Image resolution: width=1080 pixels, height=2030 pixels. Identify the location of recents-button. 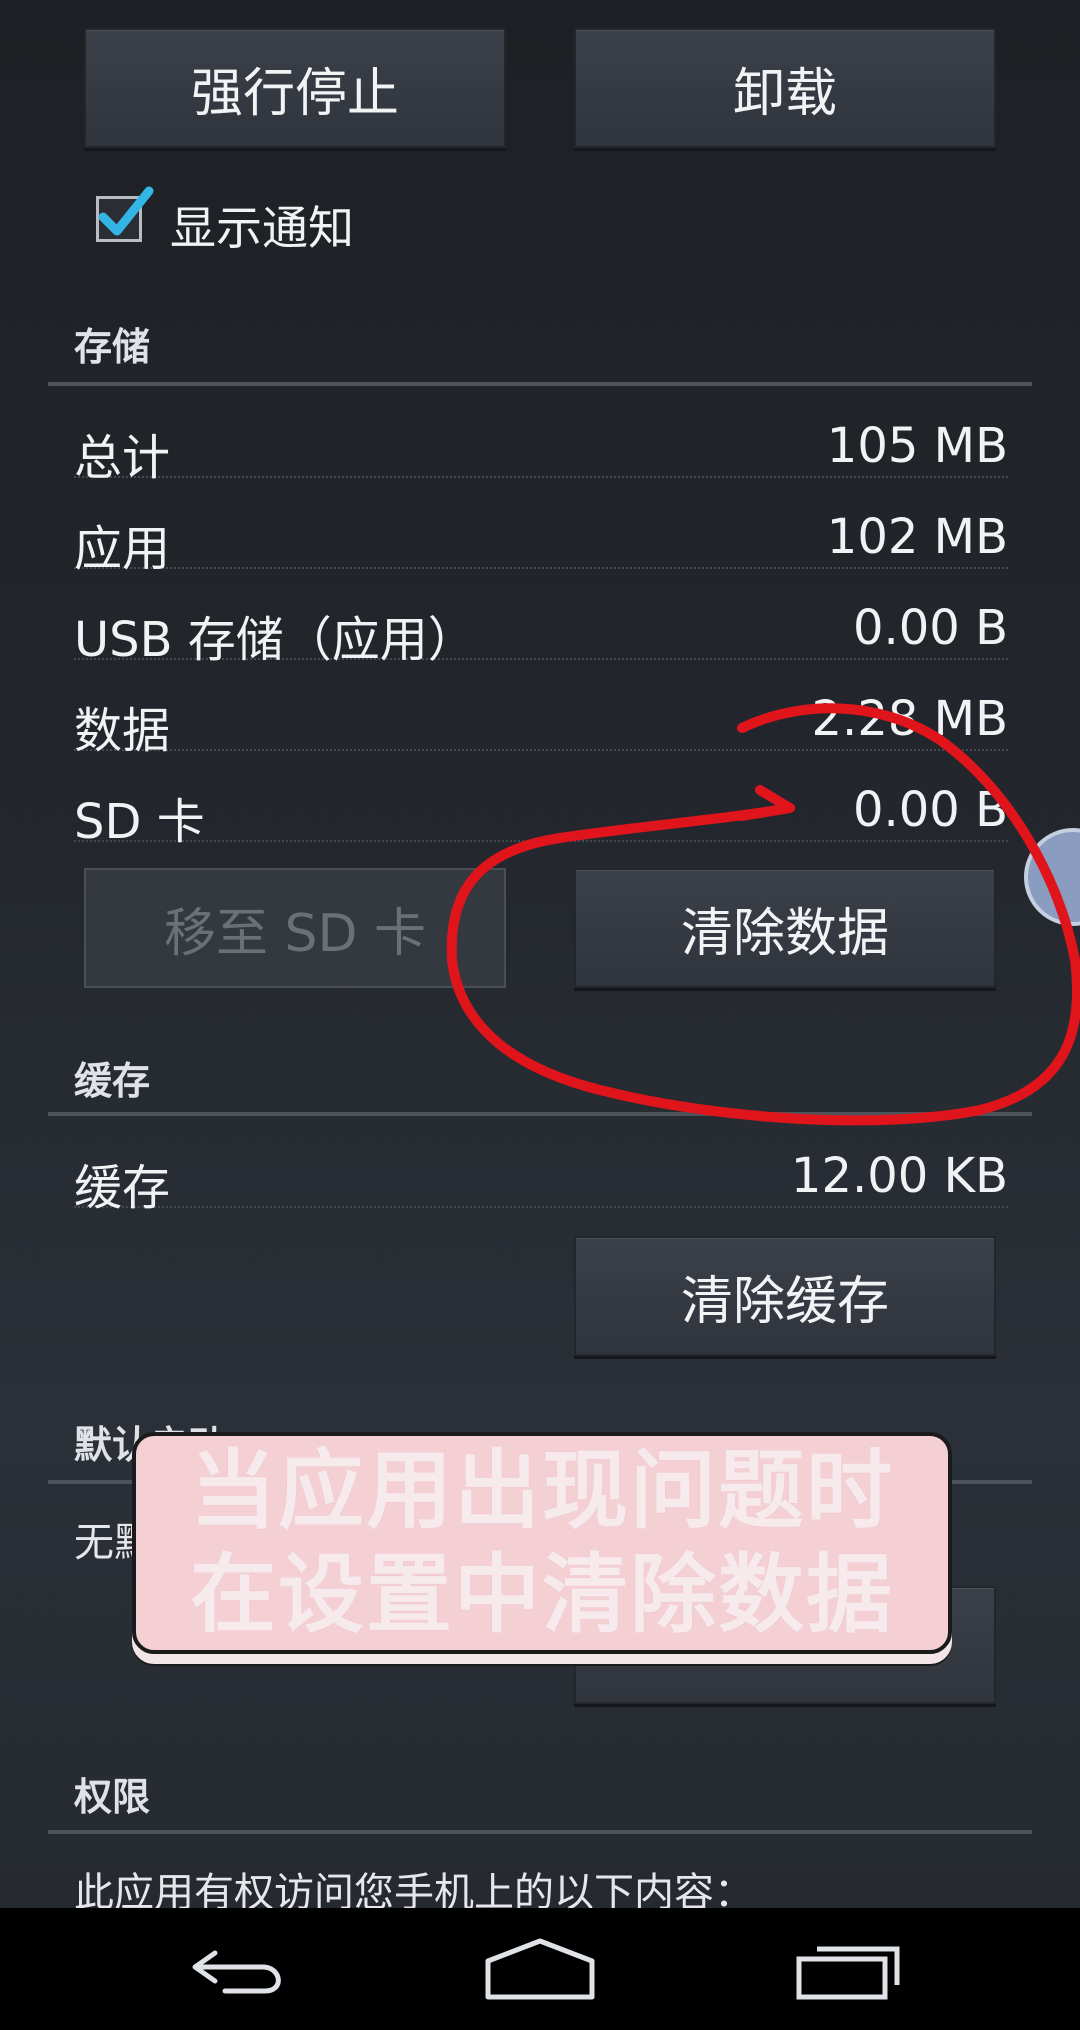
(848, 1969).